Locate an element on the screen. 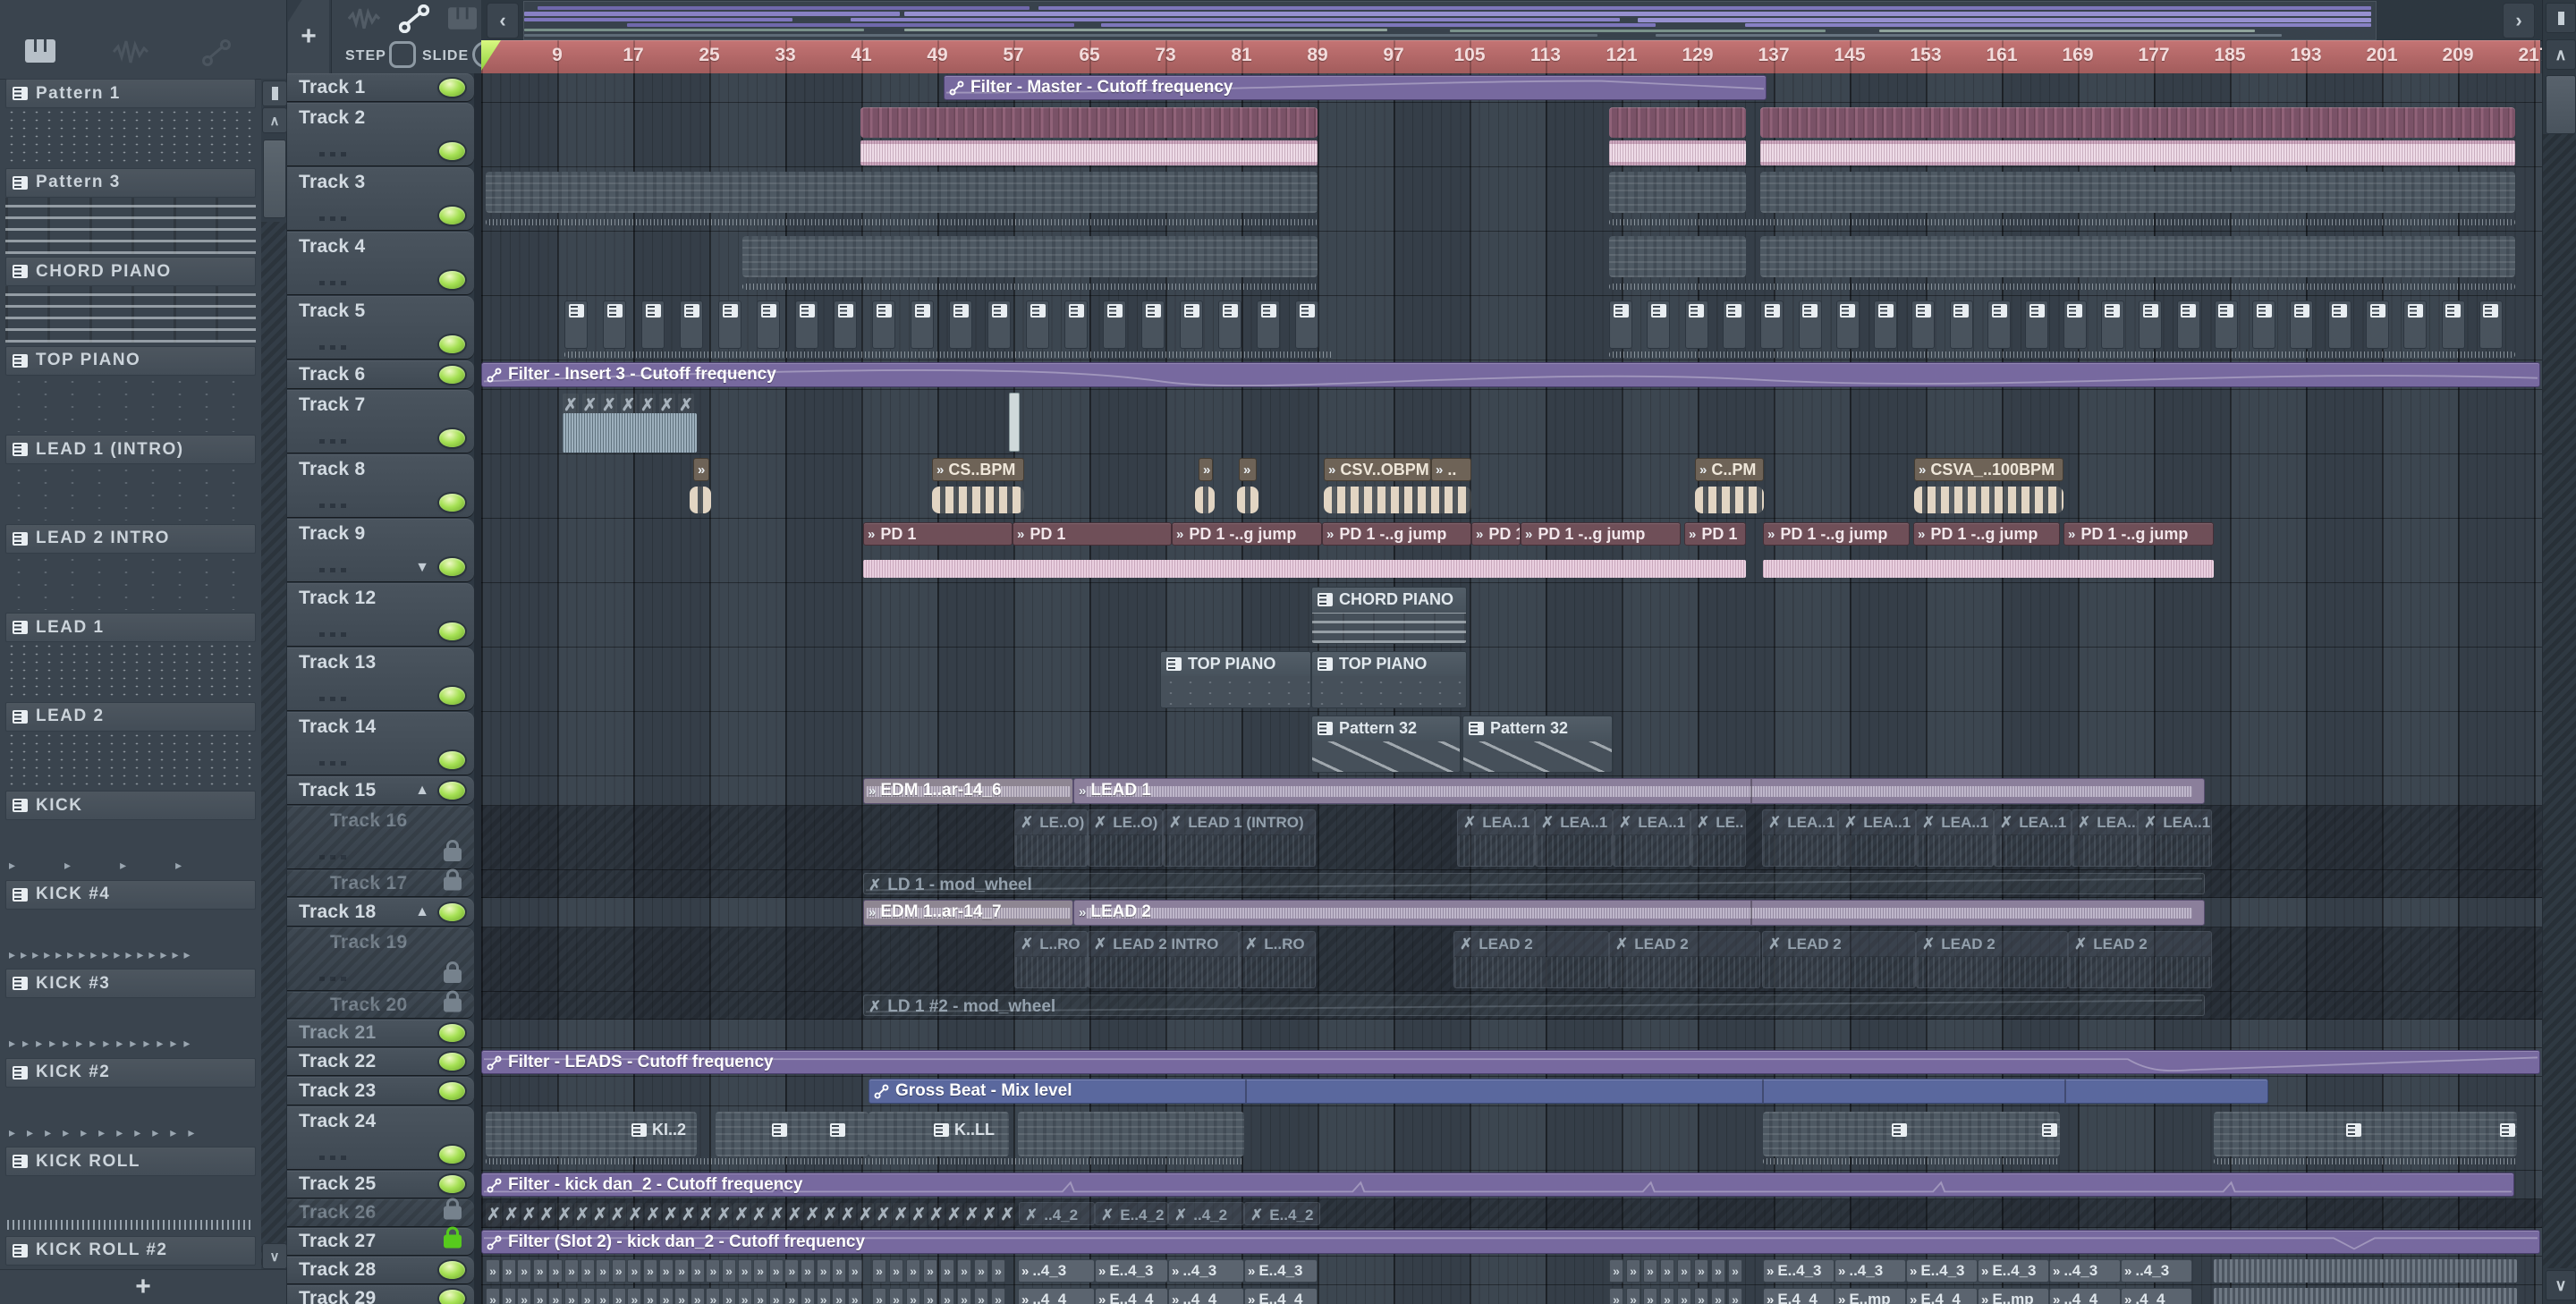 The height and width of the screenshot is (1304, 2576). muted-pattern-clip-lead-2-intro: ✗ LEAD 2 INTRO is located at coordinates (1163, 959).